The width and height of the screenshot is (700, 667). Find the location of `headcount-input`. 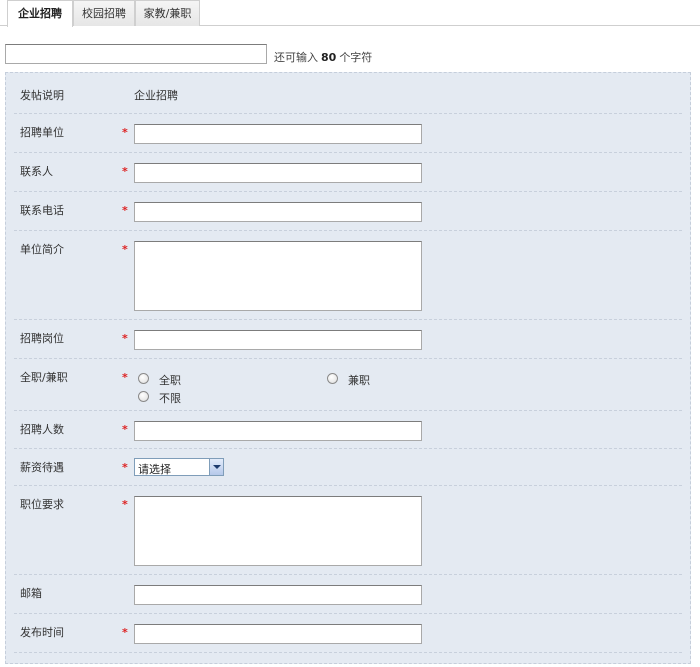

headcount-input is located at coordinates (278, 431).